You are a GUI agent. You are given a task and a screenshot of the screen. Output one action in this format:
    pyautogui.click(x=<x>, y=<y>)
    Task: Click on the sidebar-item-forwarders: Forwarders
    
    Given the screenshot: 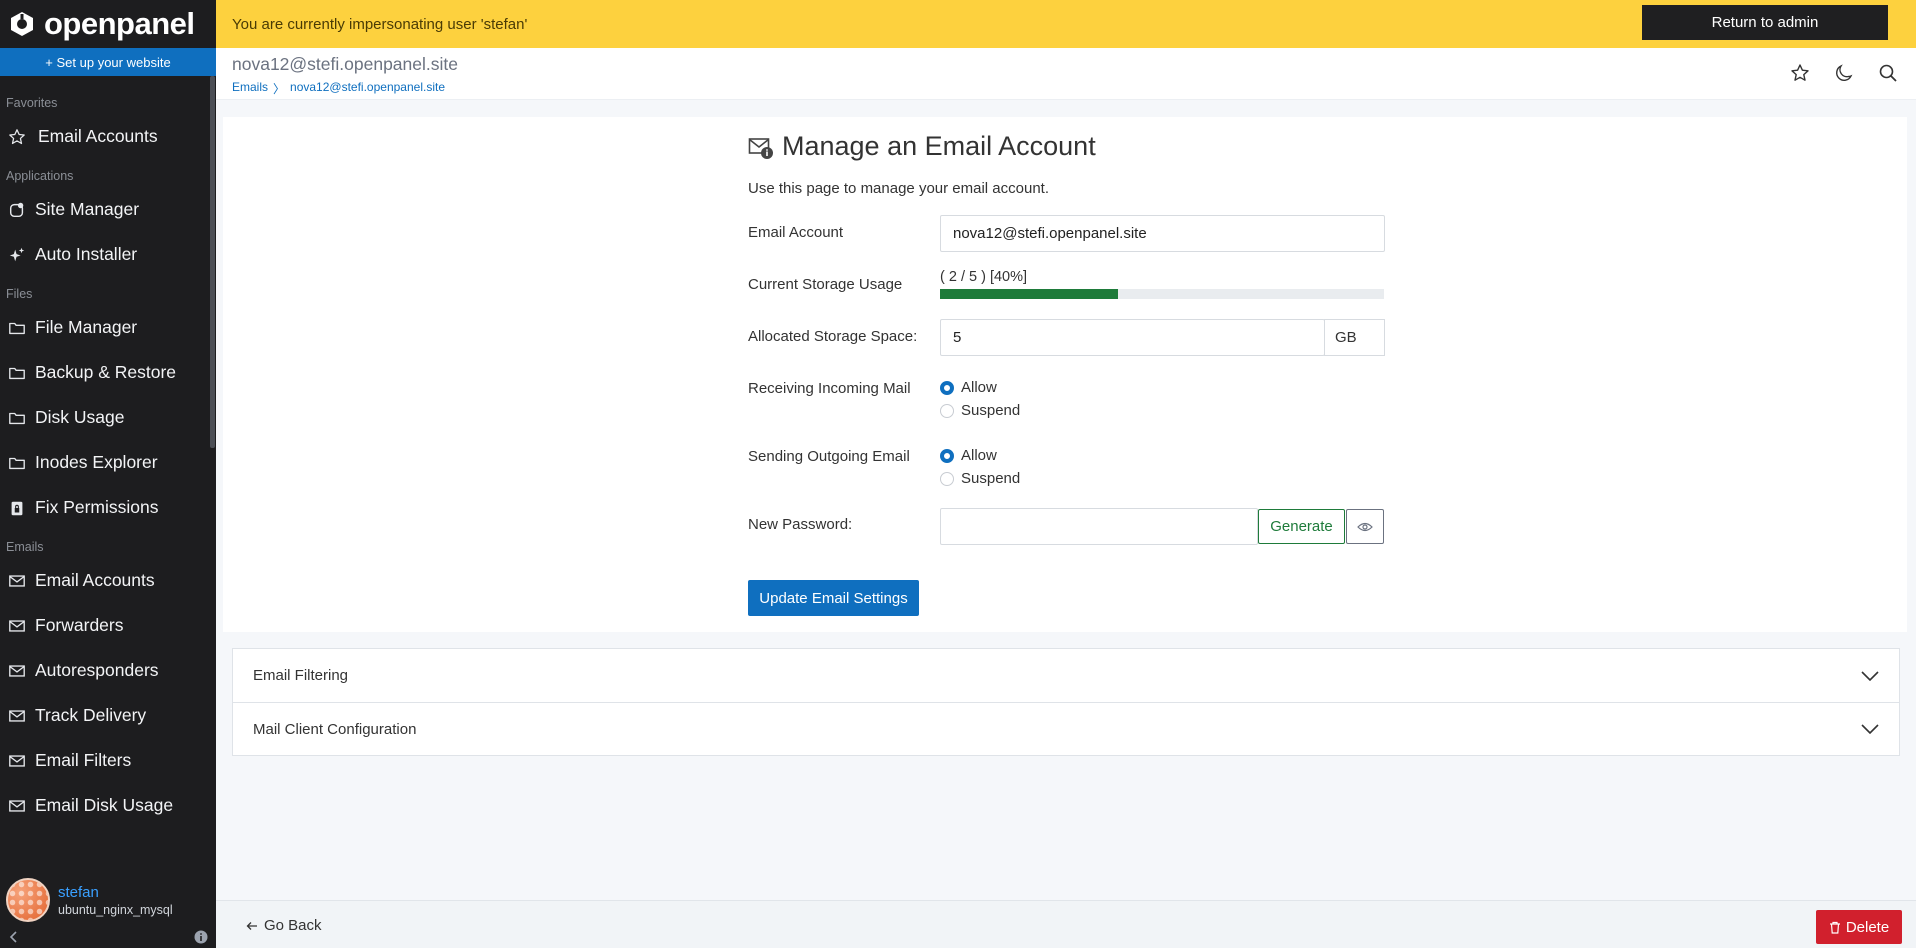 What is the action you would take?
    pyautogui.click(x=108, y=625)
    